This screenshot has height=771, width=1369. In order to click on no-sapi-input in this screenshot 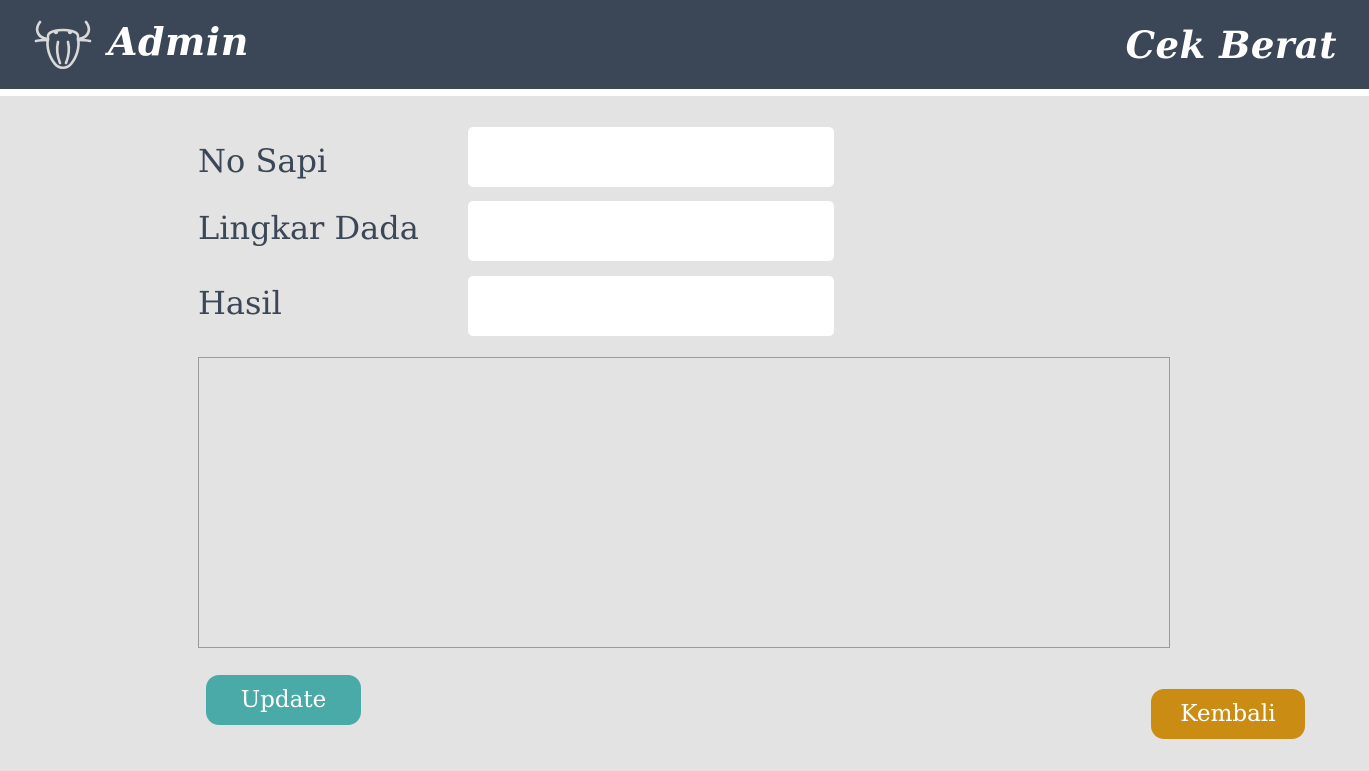, I will do `click(651, 157)`.